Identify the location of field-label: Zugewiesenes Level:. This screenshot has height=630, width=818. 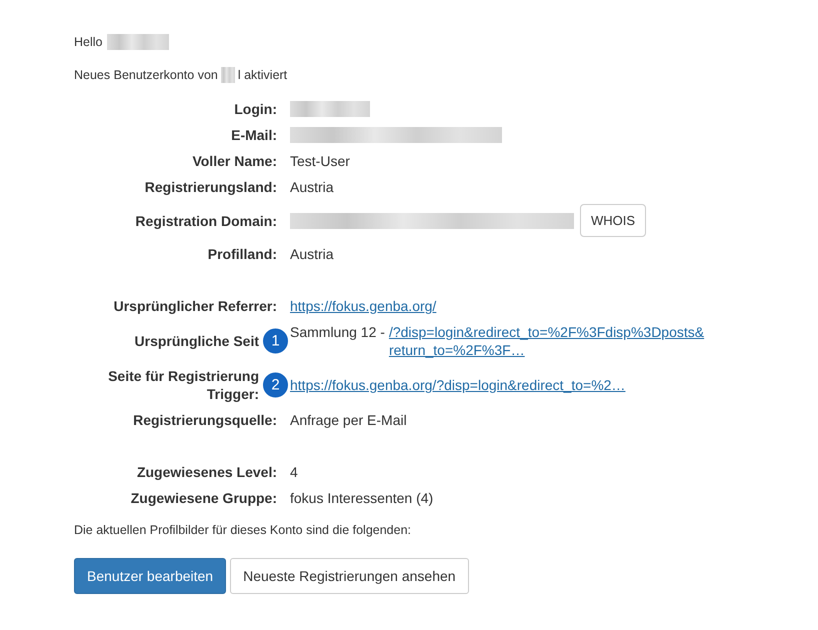
(206, 472).